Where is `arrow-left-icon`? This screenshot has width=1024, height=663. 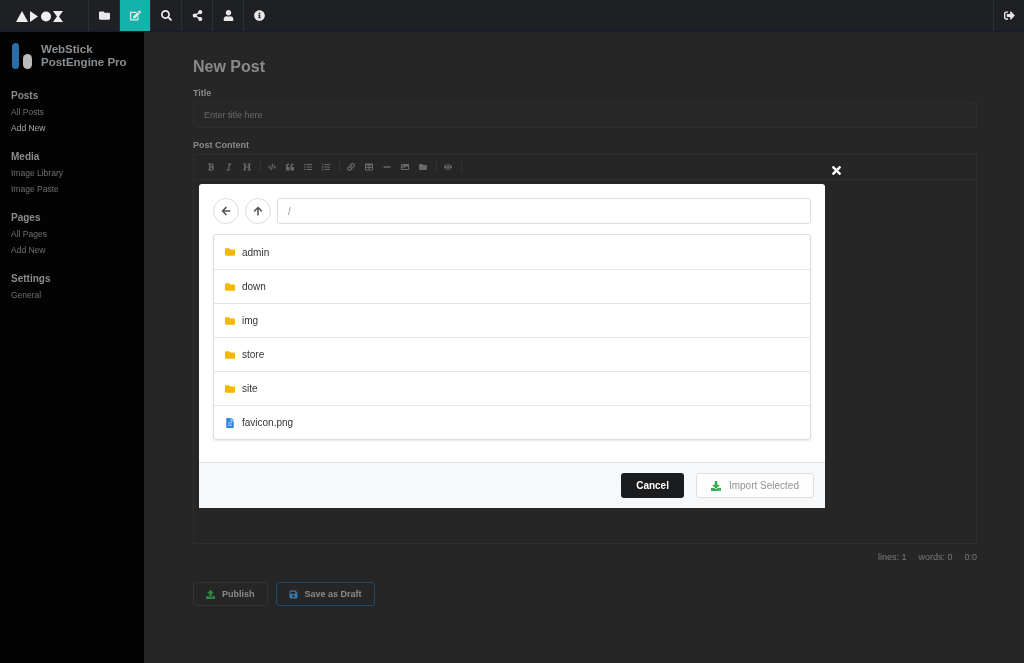
arrow-left-icon is located at coordinates (226, 211).